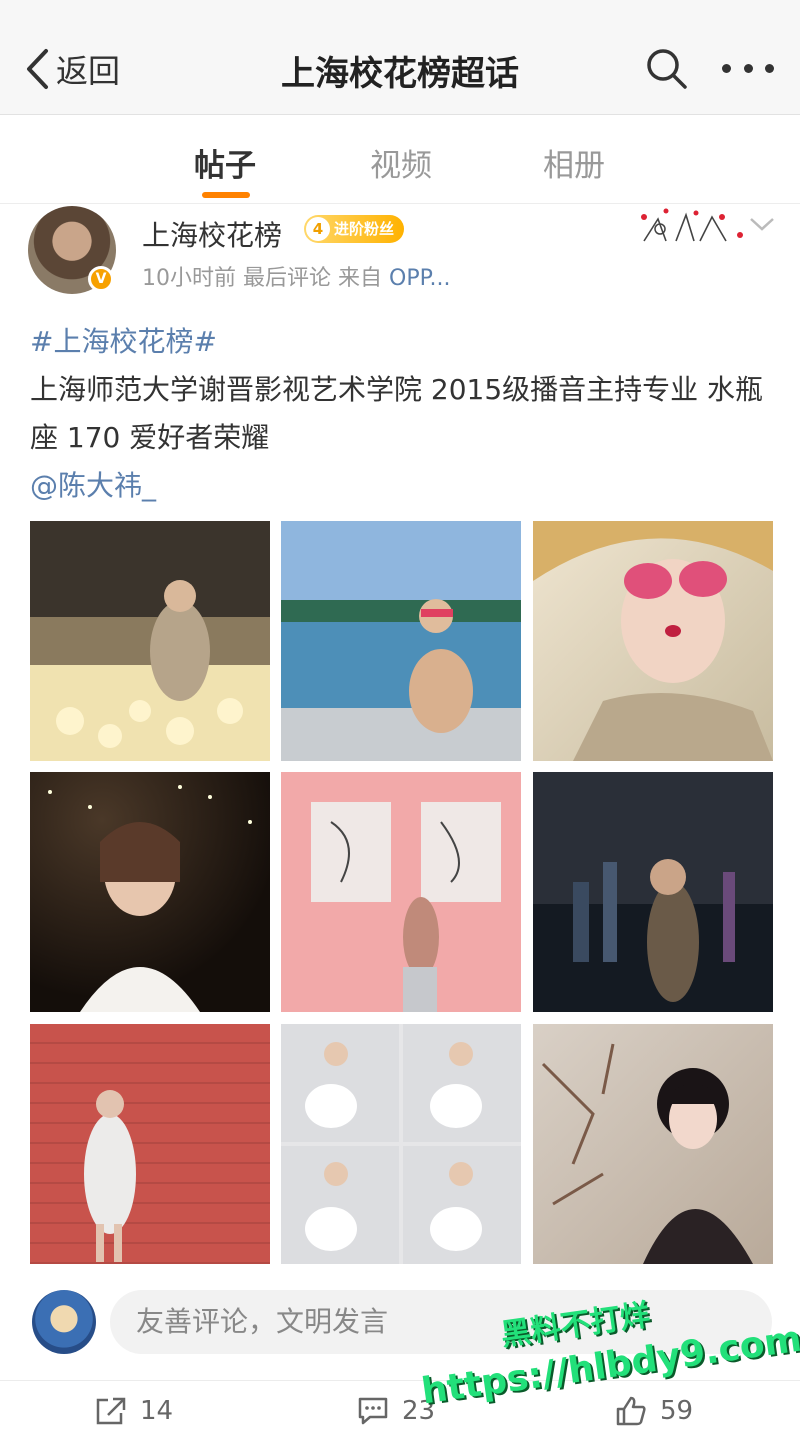 This screenshot has height=1433, width=800. I want to click on photo-3-art, so click(653, 641).